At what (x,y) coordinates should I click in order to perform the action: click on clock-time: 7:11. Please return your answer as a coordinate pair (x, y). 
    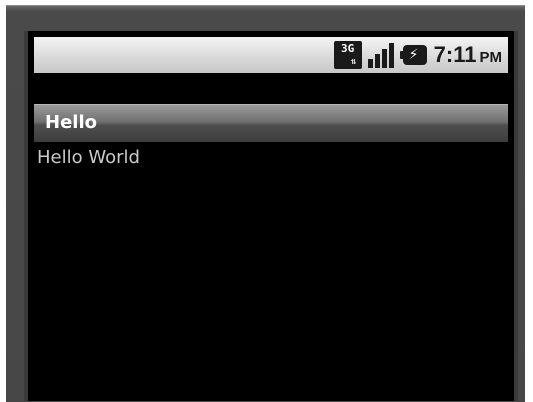
    Looking at the image, I should click on (455, 54).